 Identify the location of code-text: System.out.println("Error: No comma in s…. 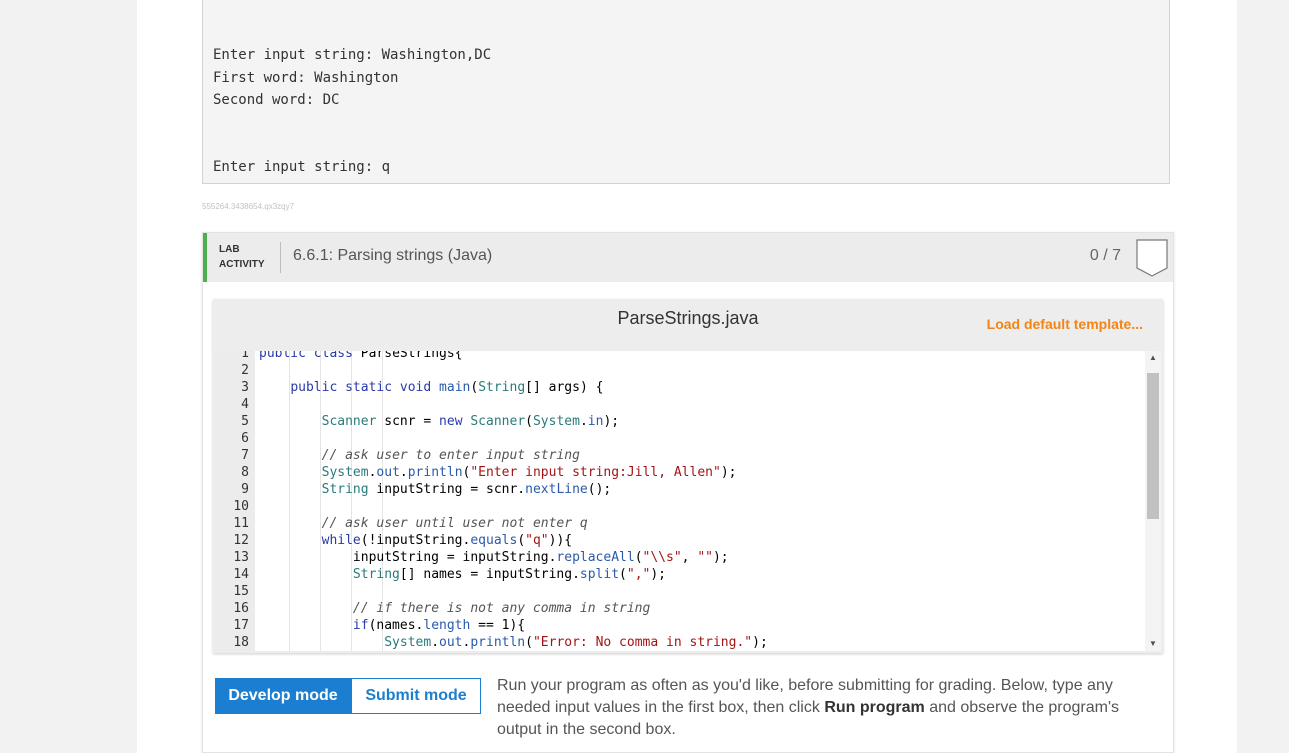
(576, 642).